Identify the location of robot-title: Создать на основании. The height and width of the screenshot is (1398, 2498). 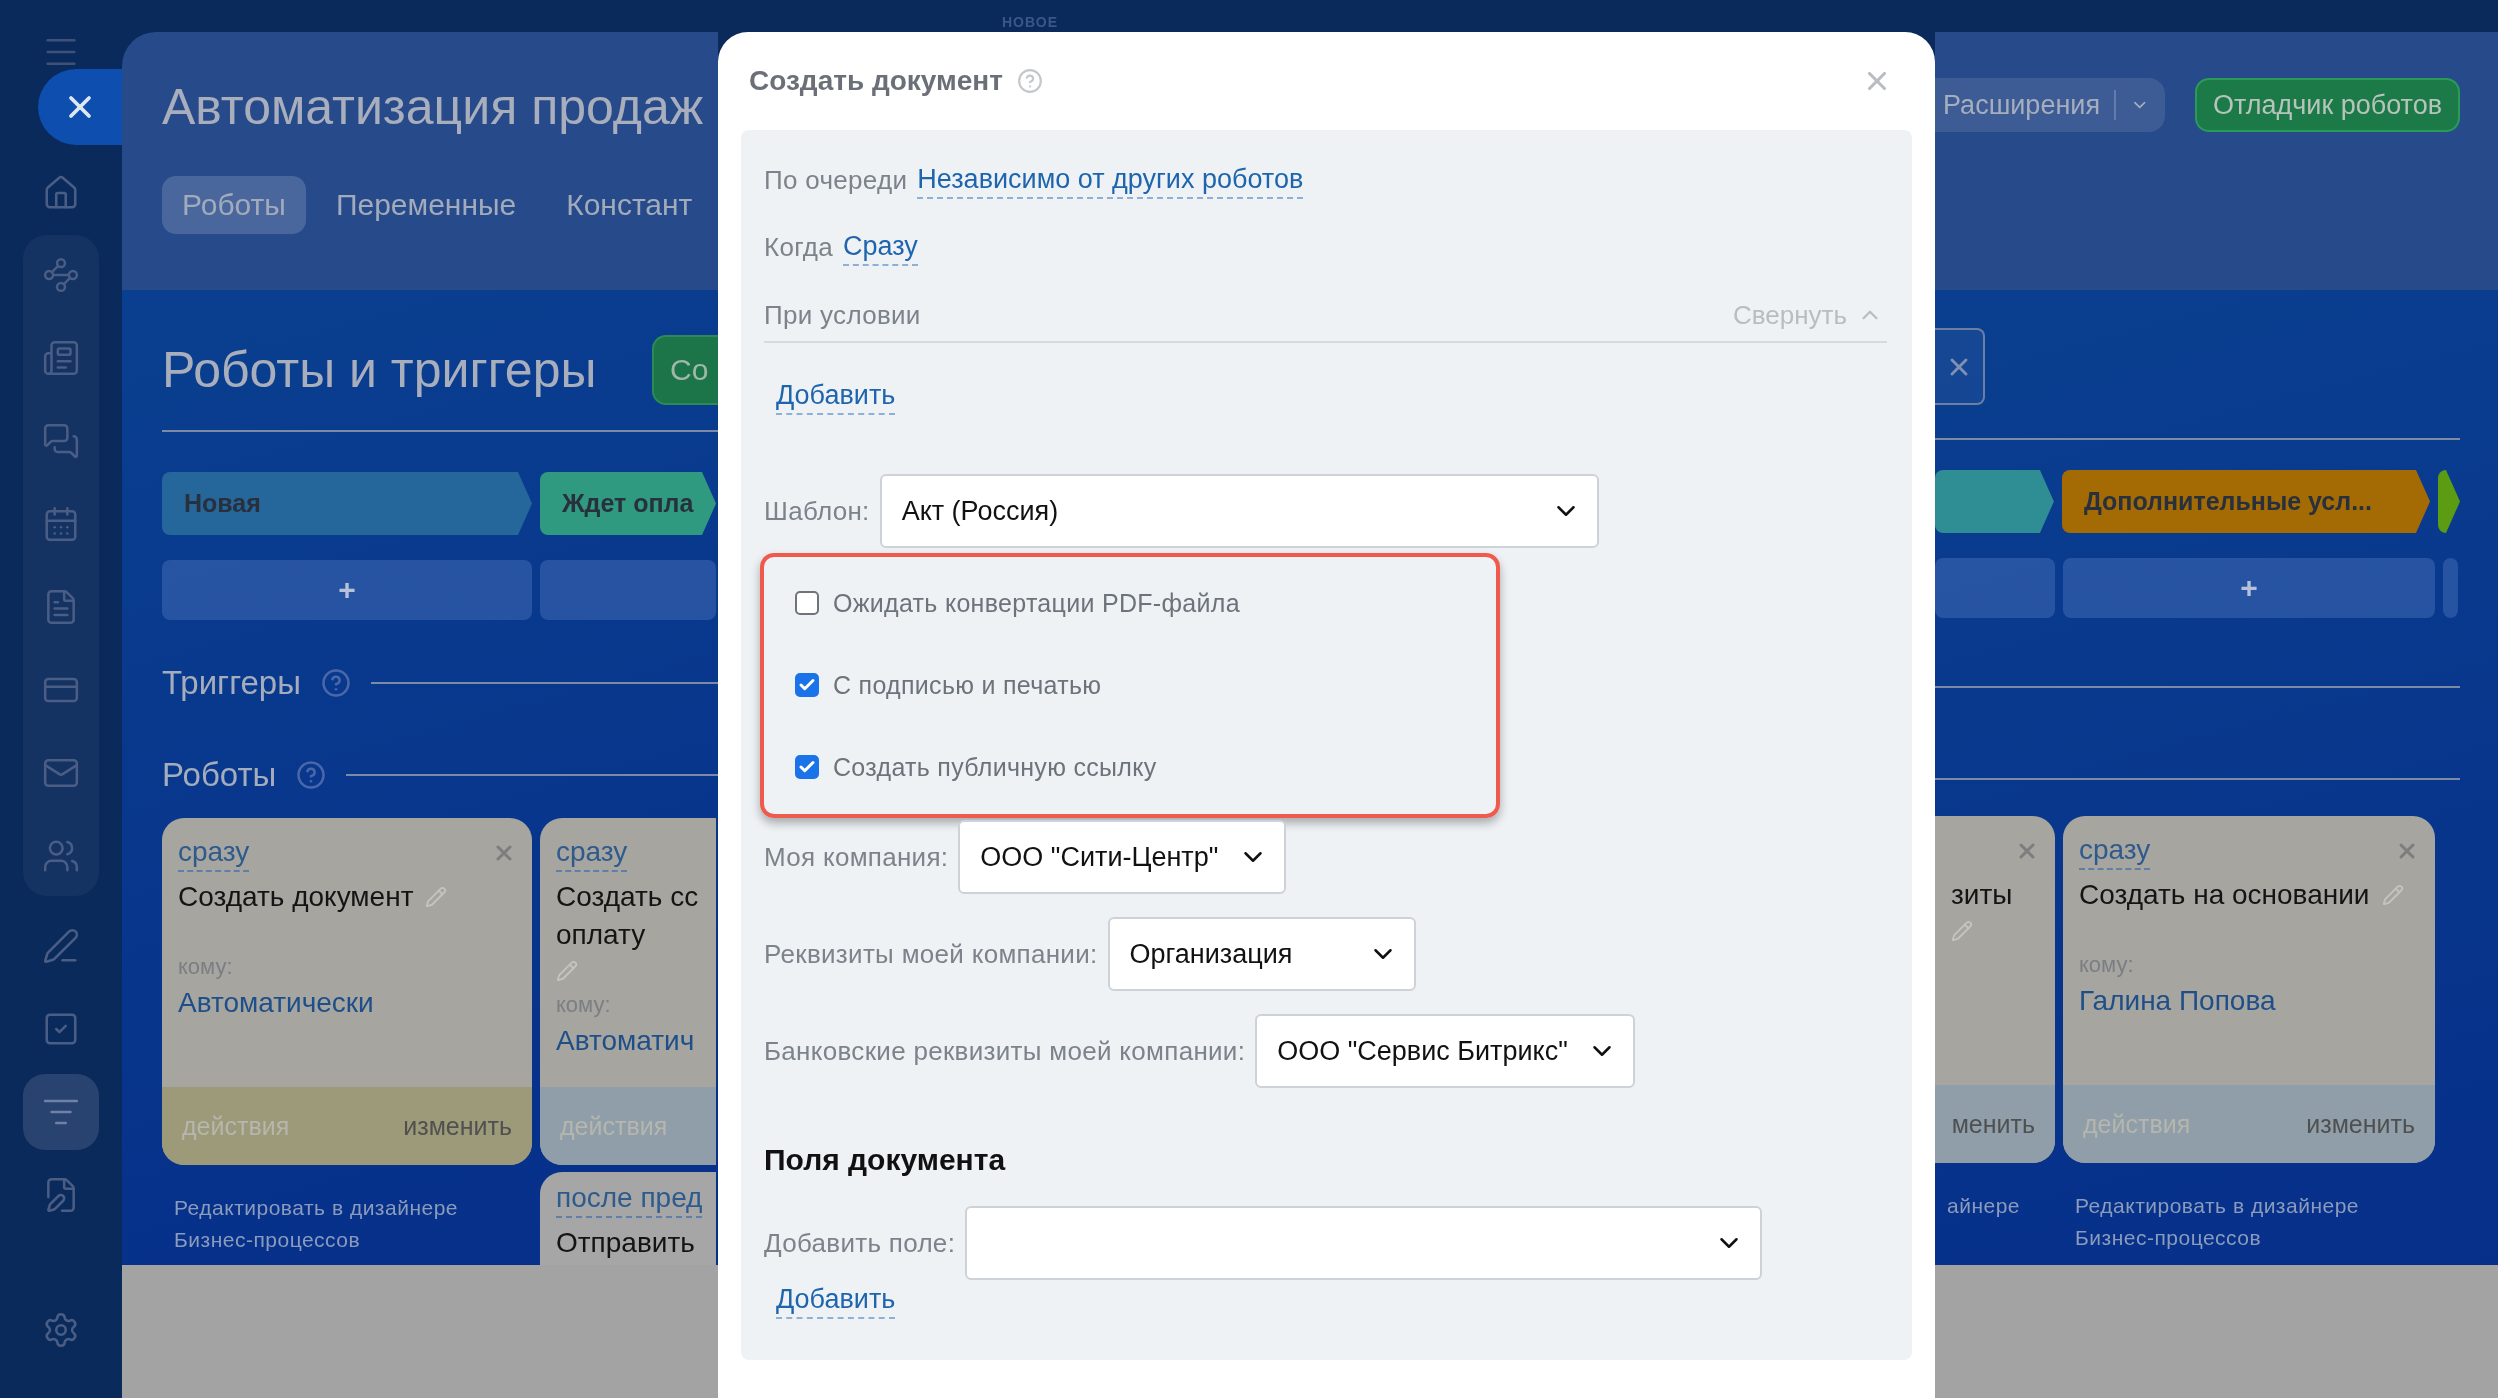
(2224, 895).